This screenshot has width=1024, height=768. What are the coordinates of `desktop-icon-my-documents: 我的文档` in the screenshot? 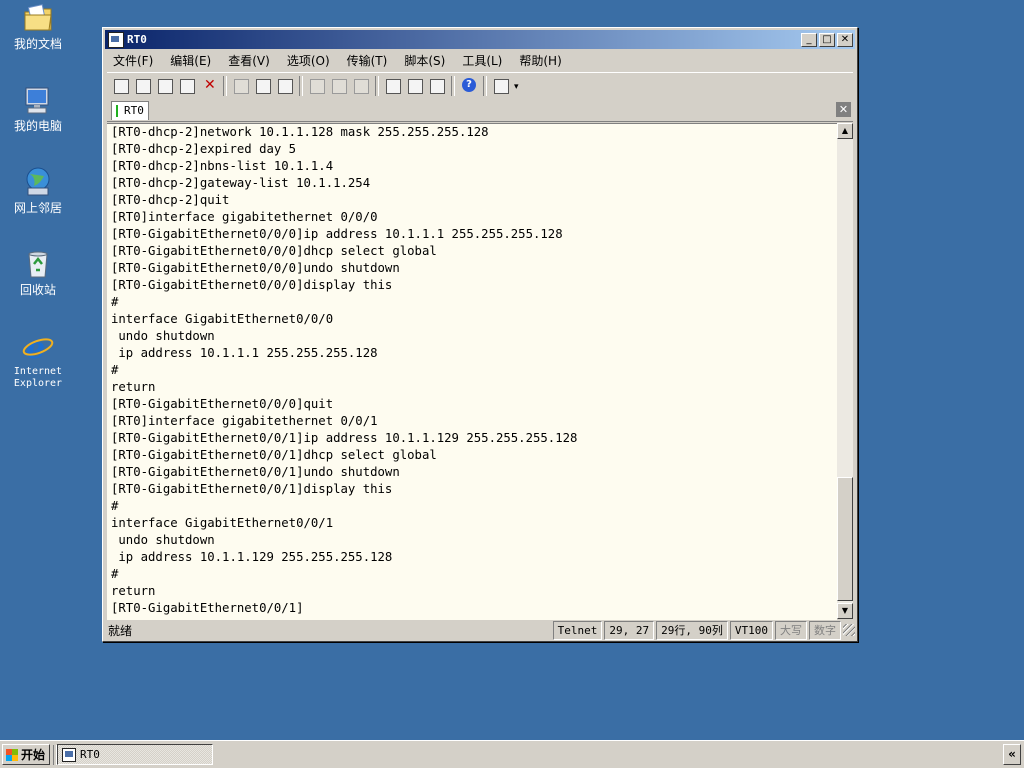 It's located at (38, 26).